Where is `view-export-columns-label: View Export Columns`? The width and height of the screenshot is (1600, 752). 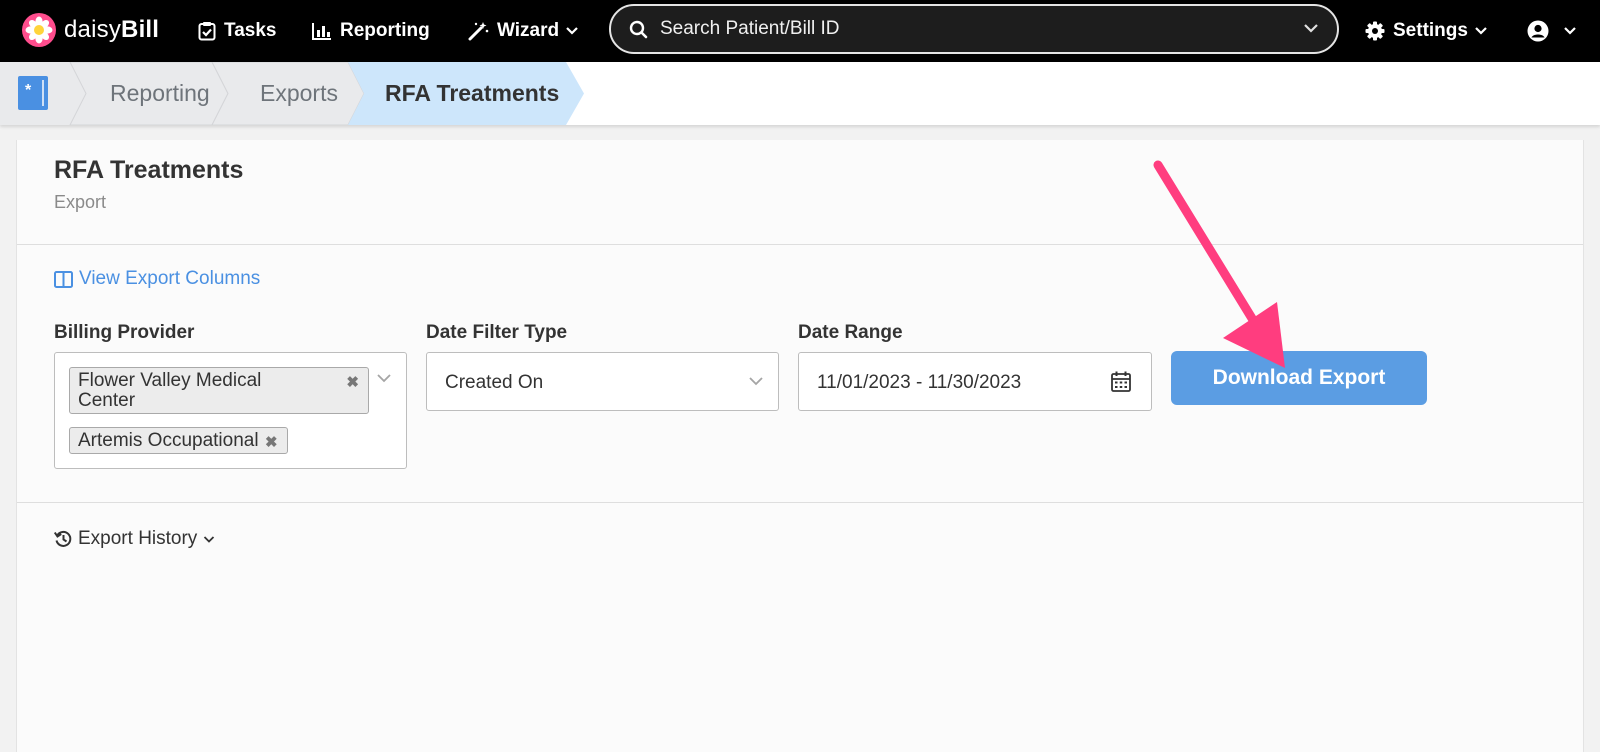 view-export-columns-label: View Export Columns is located at coordinates (170, 278).